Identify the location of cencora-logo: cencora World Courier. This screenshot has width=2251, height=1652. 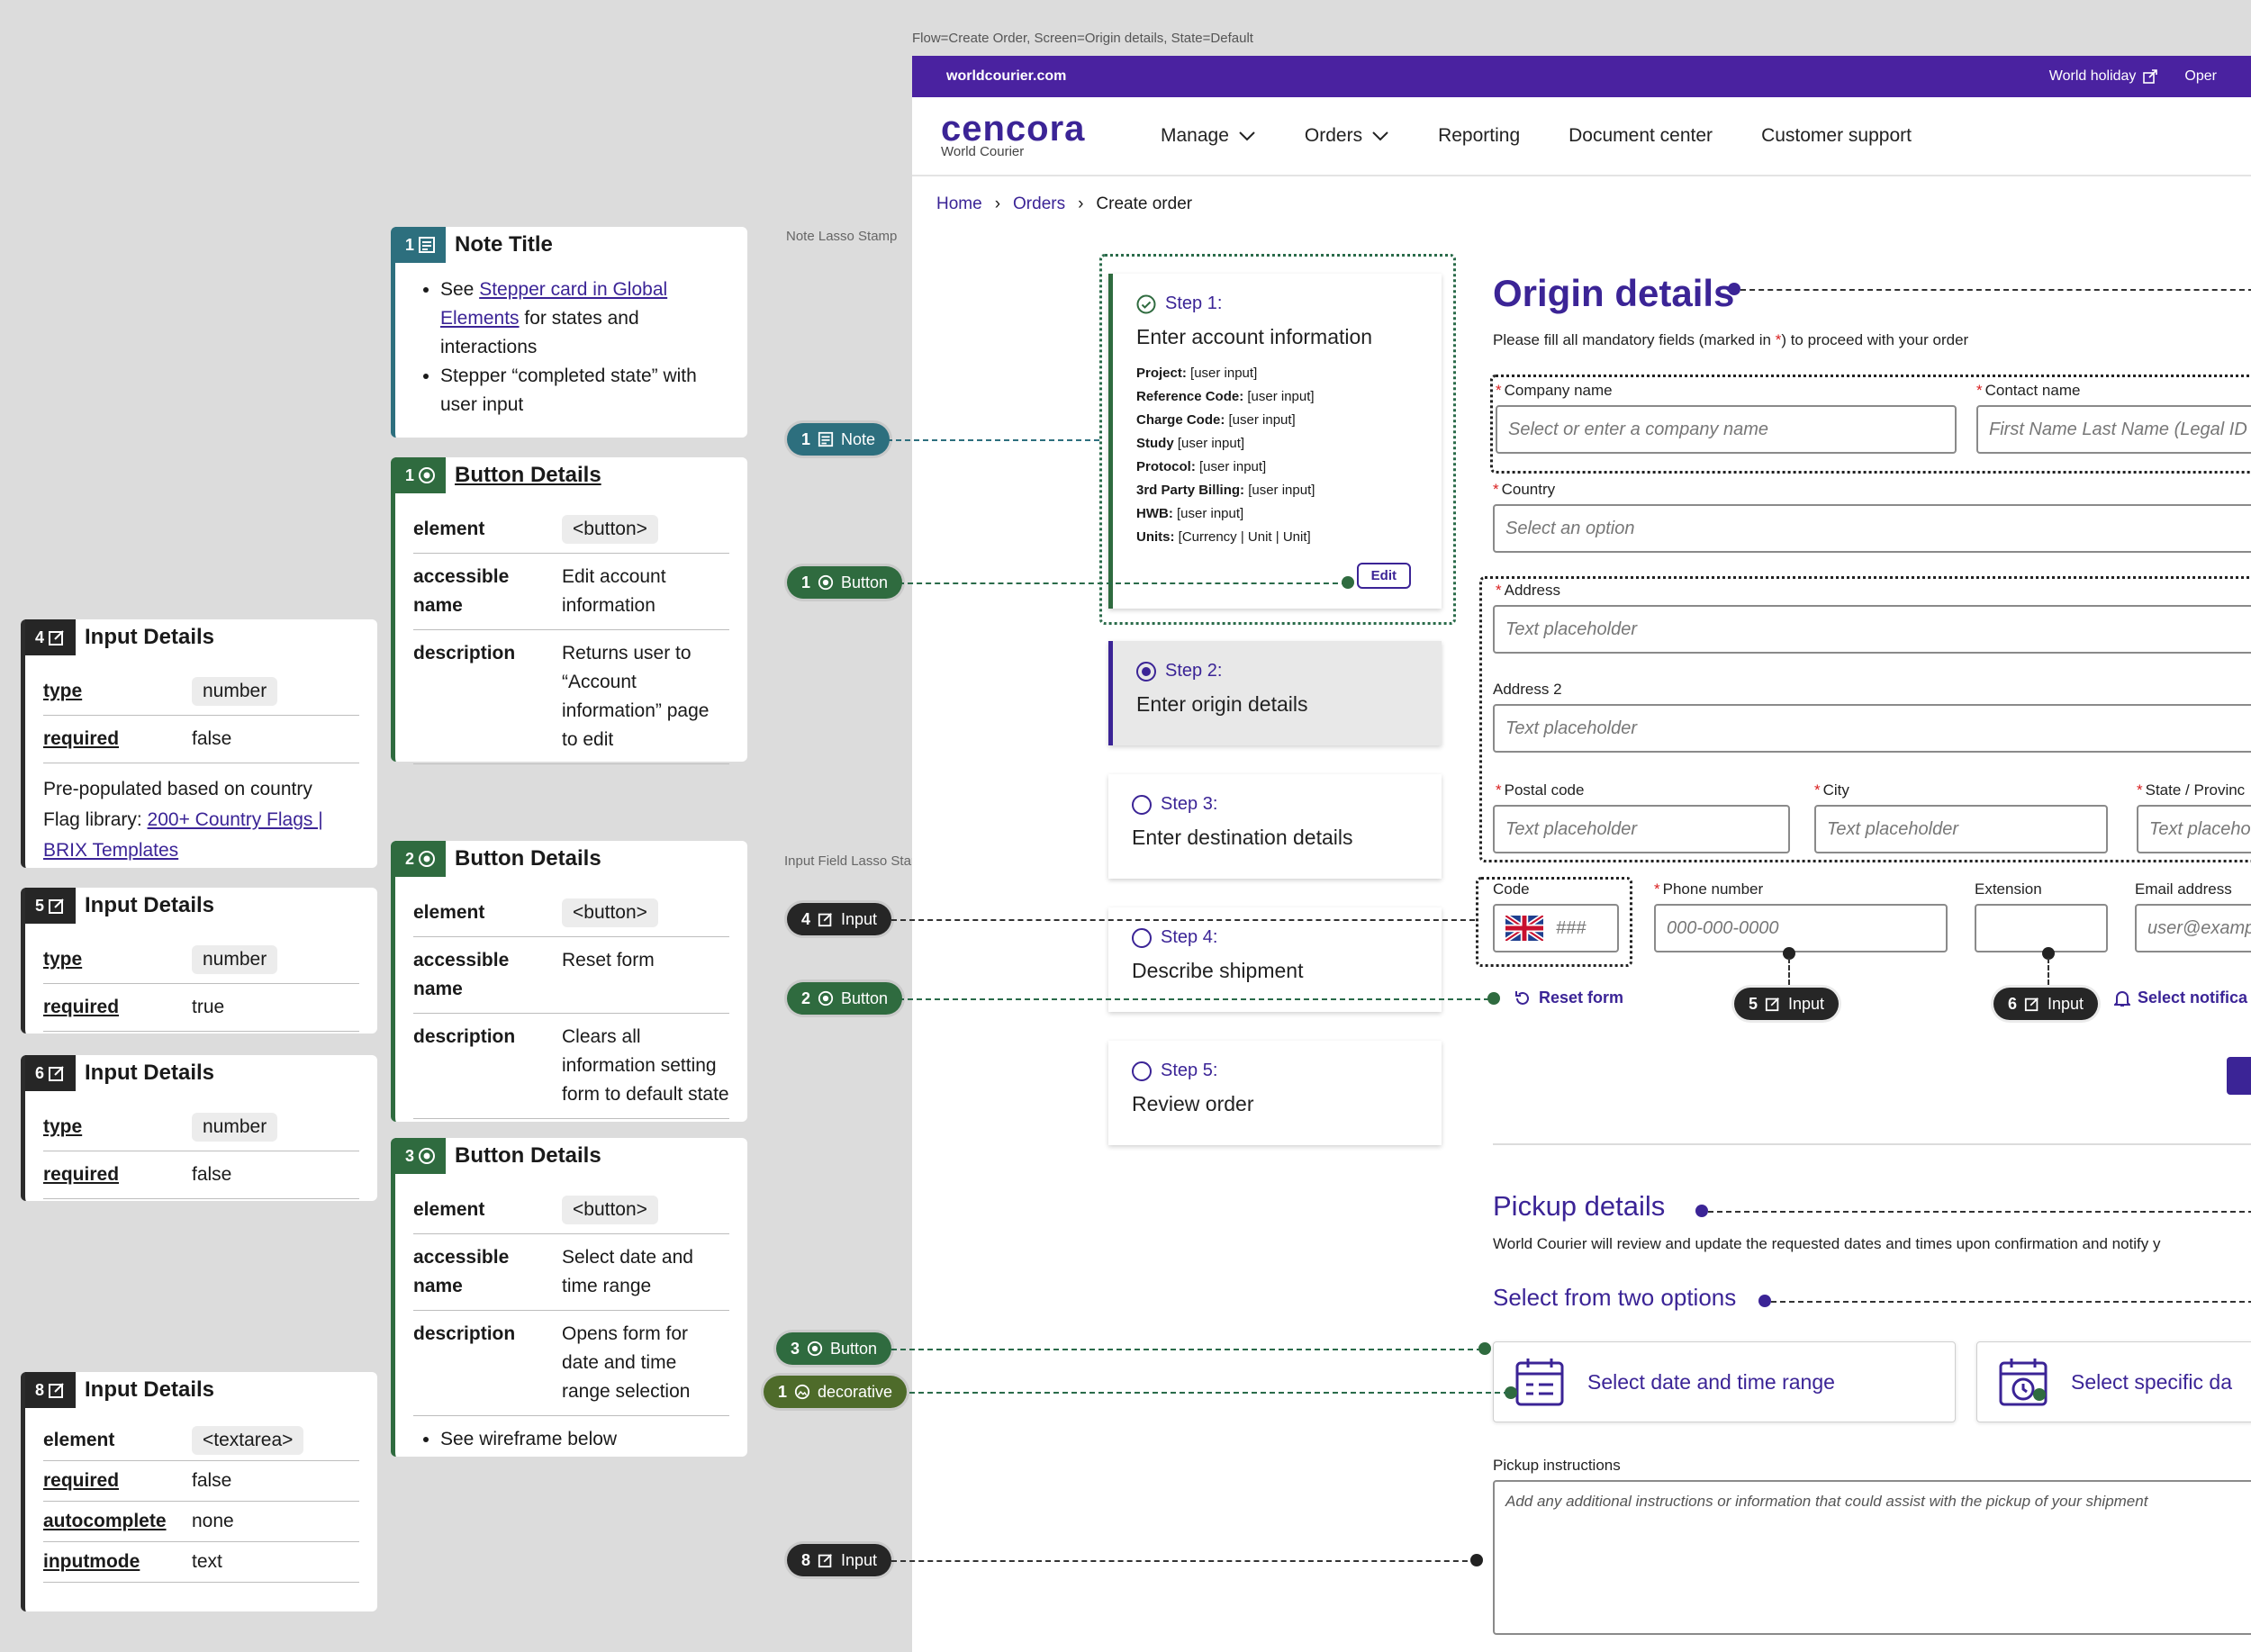
(1031, 135).